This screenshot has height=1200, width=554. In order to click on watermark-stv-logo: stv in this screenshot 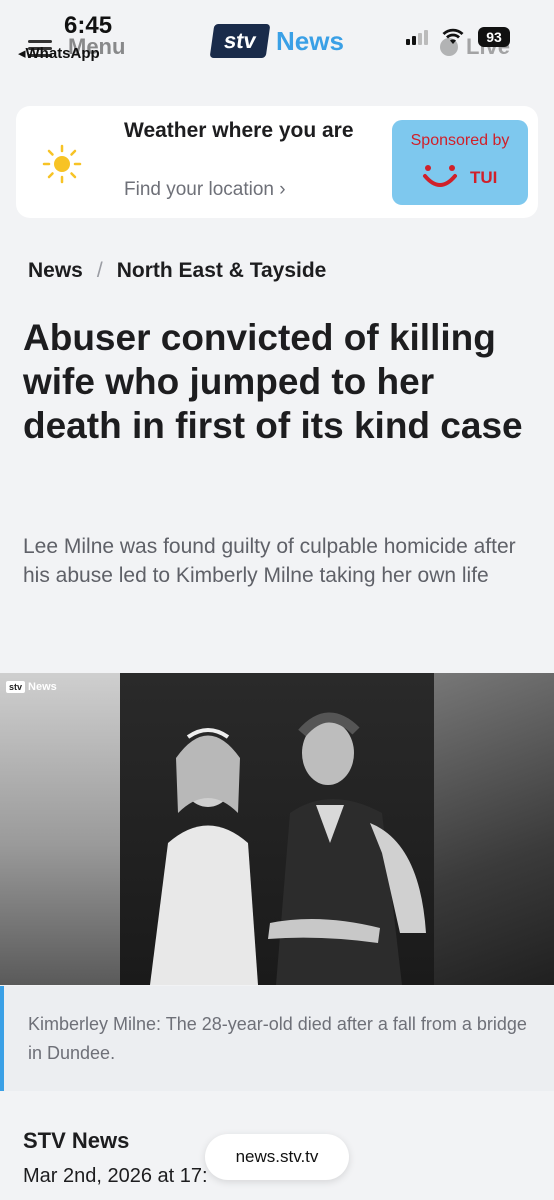, I will do `click(16, 687)`.